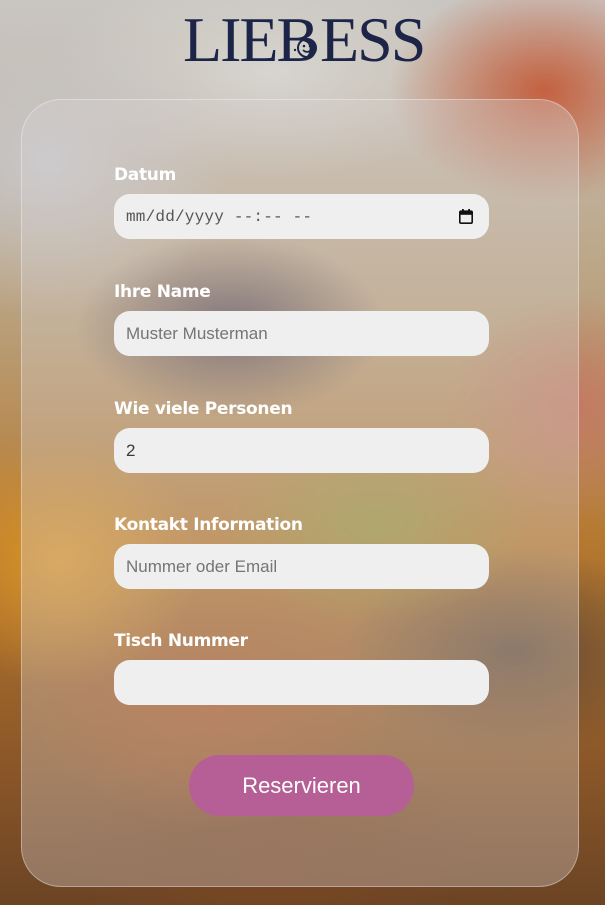 This screenshot has width=605, height=905. Describe the element at coordinates (301, 333) in the screenshot. I see `name-input: Muster Musterman` at that location.